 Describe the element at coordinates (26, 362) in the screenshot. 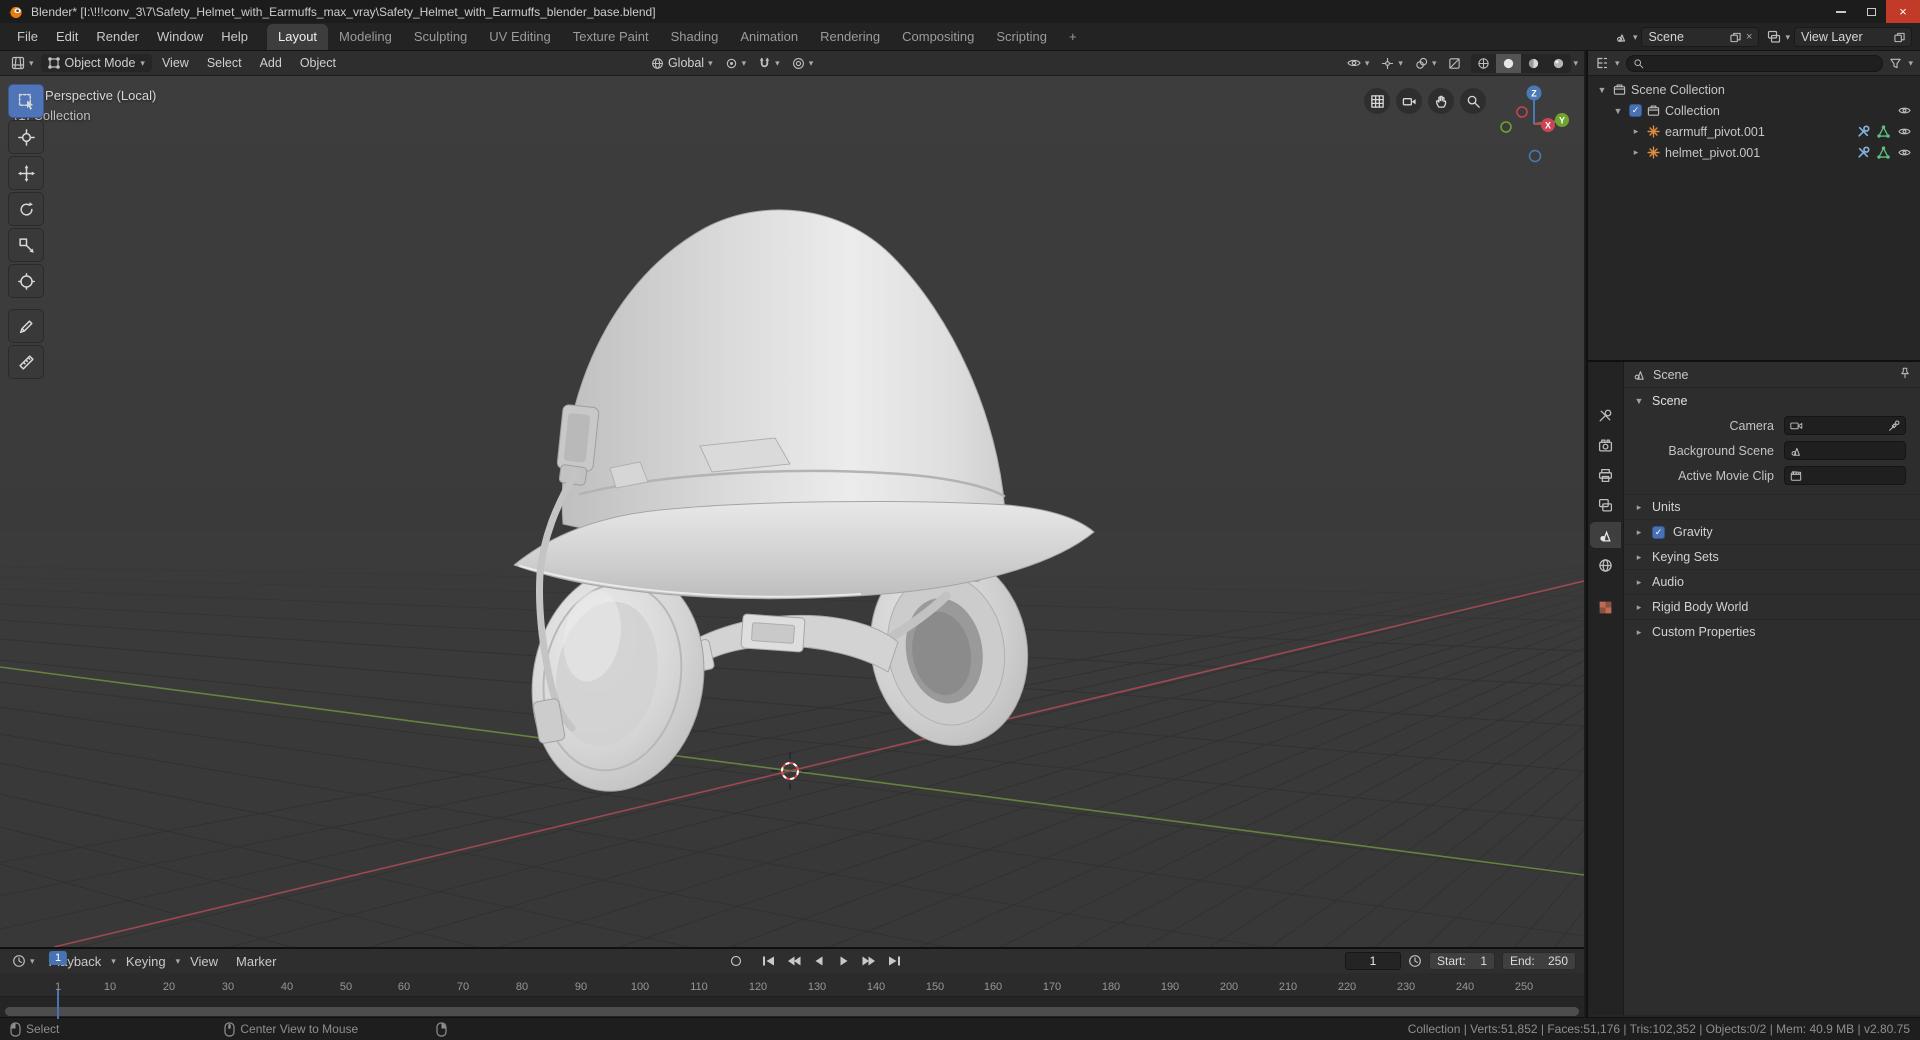

I see `tool-measure` at that location.